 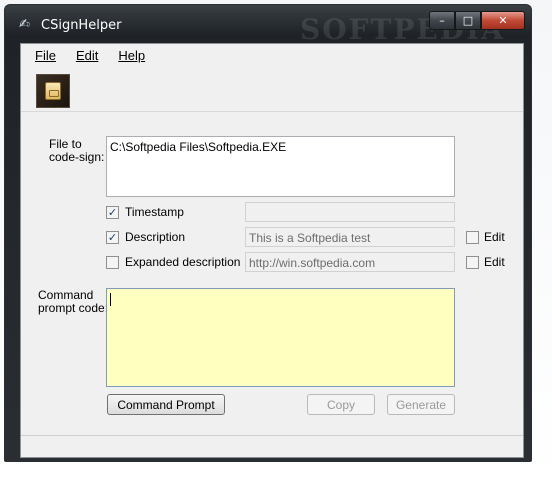 What do you see at coordinates (494, 237) in the screenshot?
I see `description-edit-label: Edit` at bounding box center [494, 237].